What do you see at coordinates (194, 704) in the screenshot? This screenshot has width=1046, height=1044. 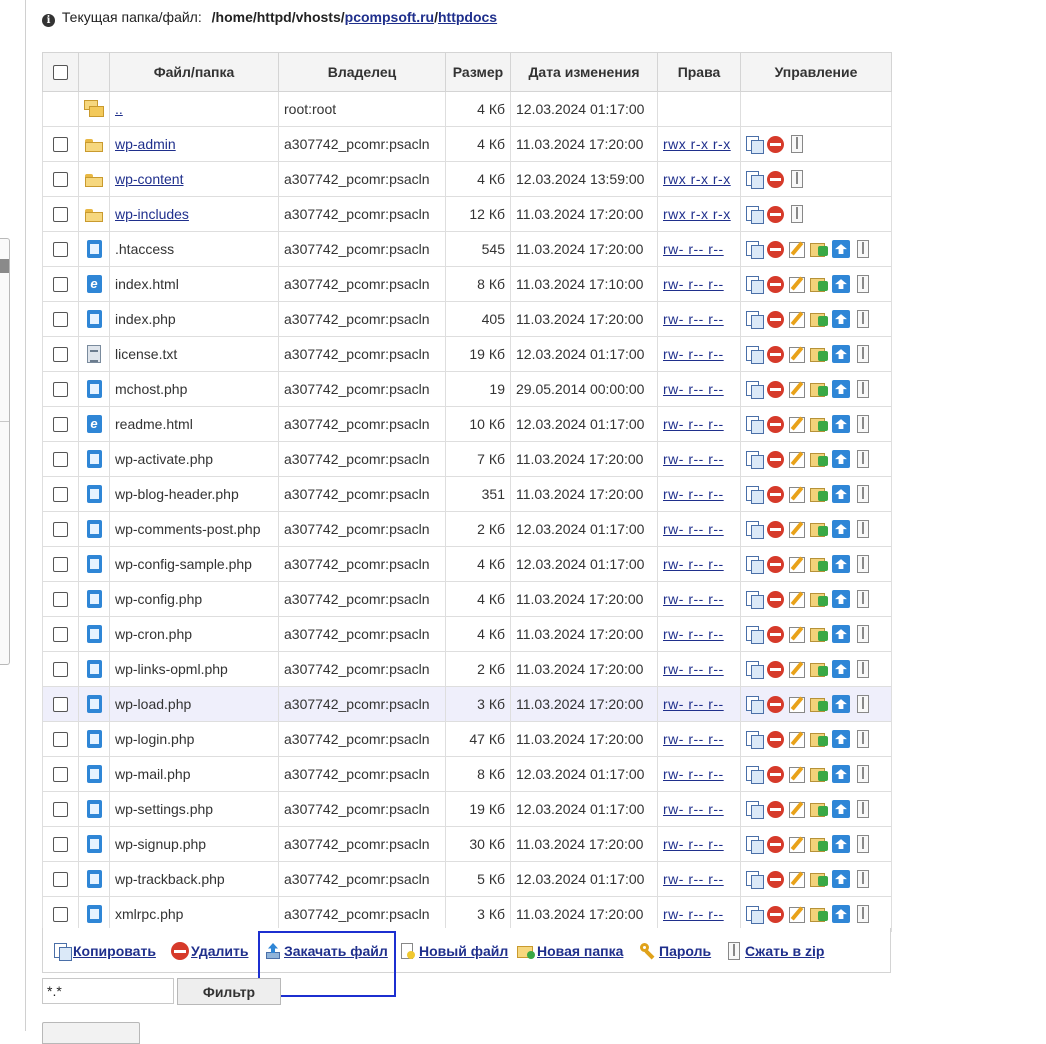 I see `row-name-cell: wp-load.php` at bounding box center [194, 704].